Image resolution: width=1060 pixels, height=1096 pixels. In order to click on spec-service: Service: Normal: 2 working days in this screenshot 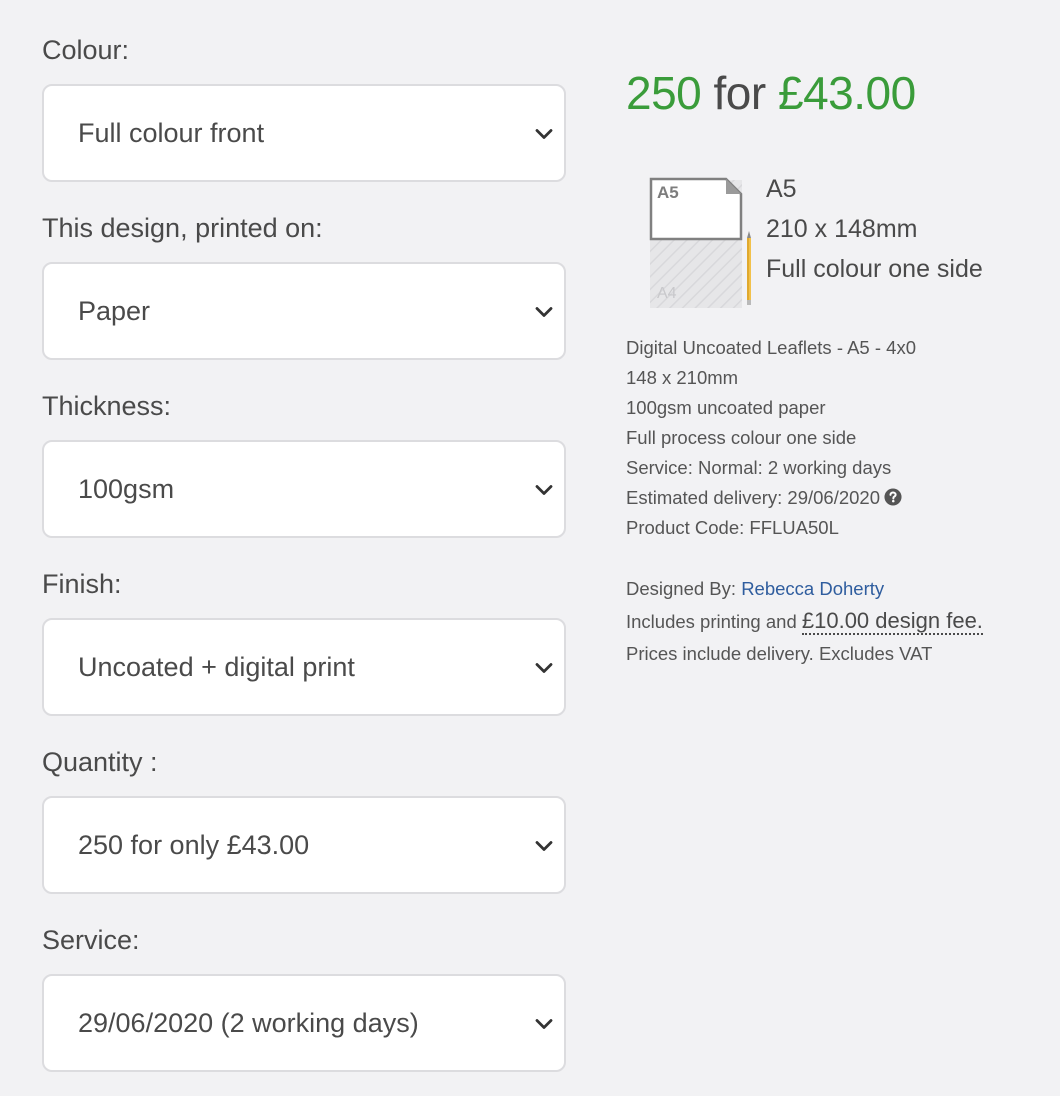, I will do `click(759, 467)`.